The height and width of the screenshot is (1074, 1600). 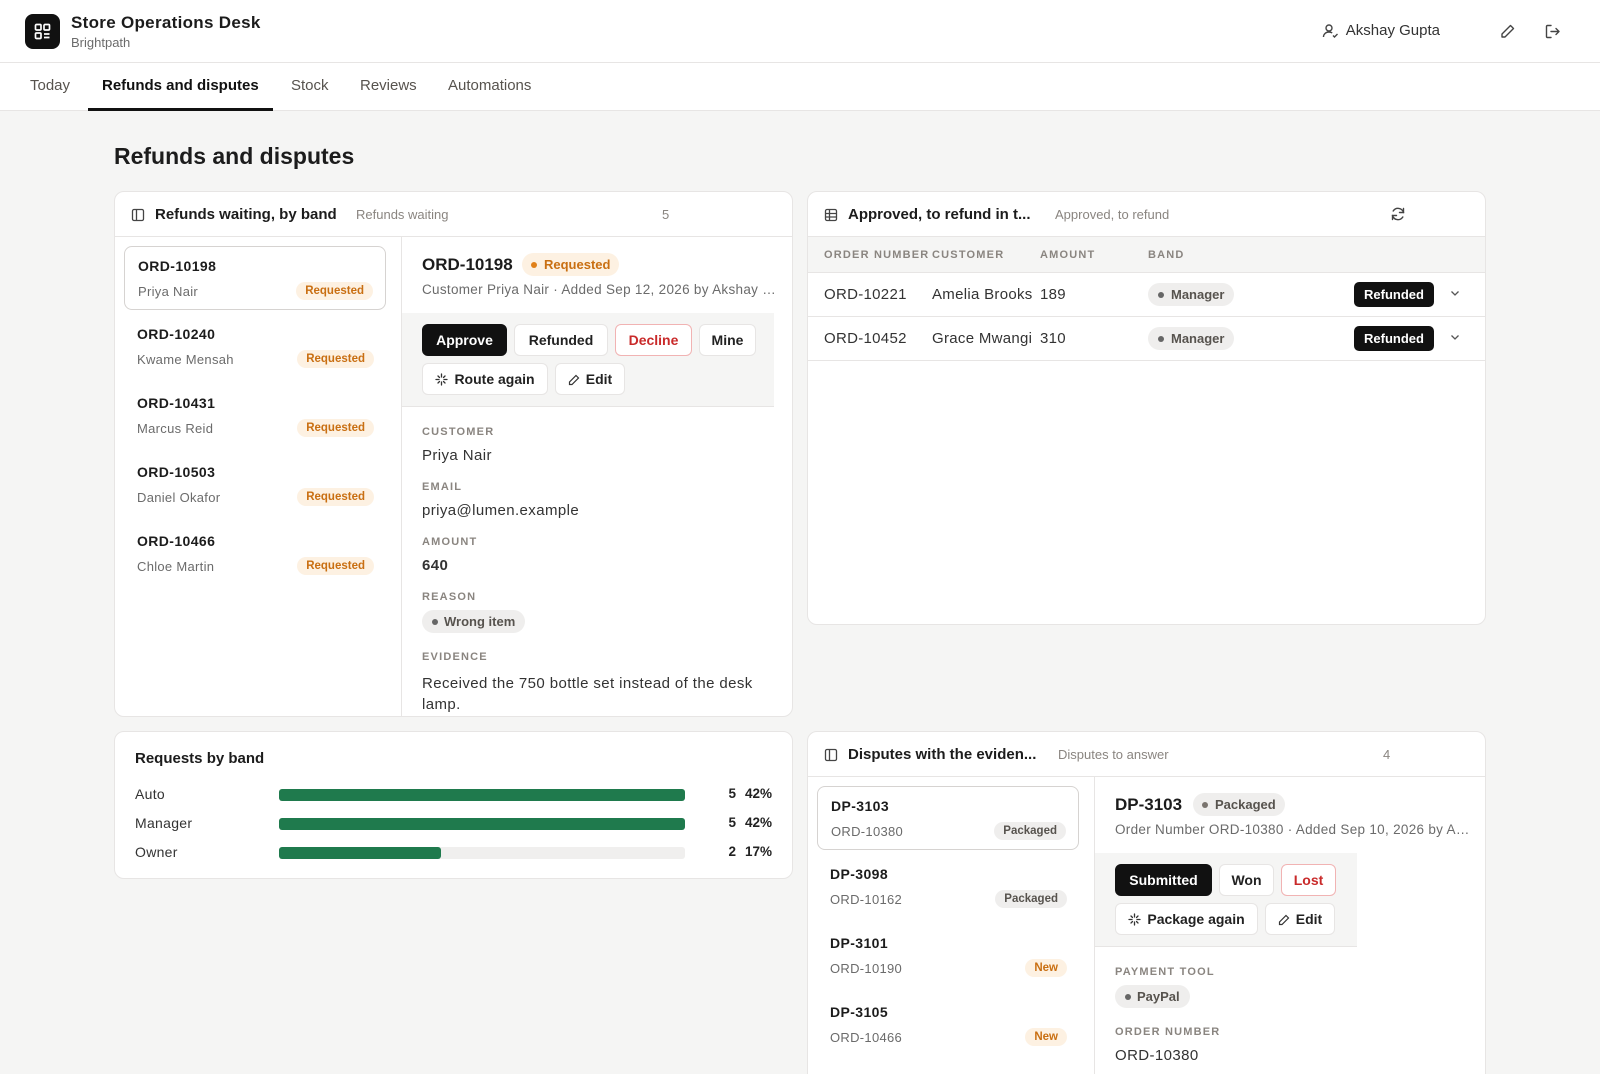 I want to click on dispute-id: DP-3103, so click(x=860, y=806).